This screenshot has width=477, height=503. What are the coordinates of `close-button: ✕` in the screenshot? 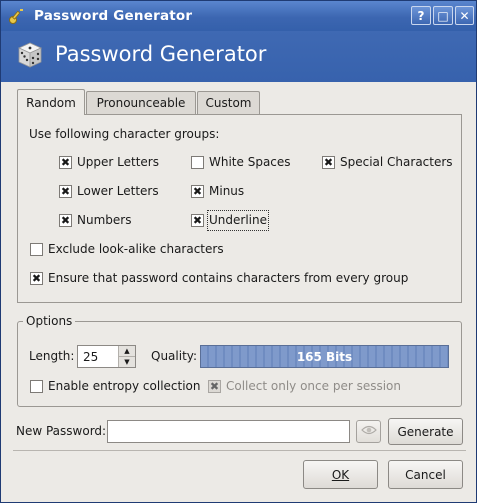 It's located at (464, 15).